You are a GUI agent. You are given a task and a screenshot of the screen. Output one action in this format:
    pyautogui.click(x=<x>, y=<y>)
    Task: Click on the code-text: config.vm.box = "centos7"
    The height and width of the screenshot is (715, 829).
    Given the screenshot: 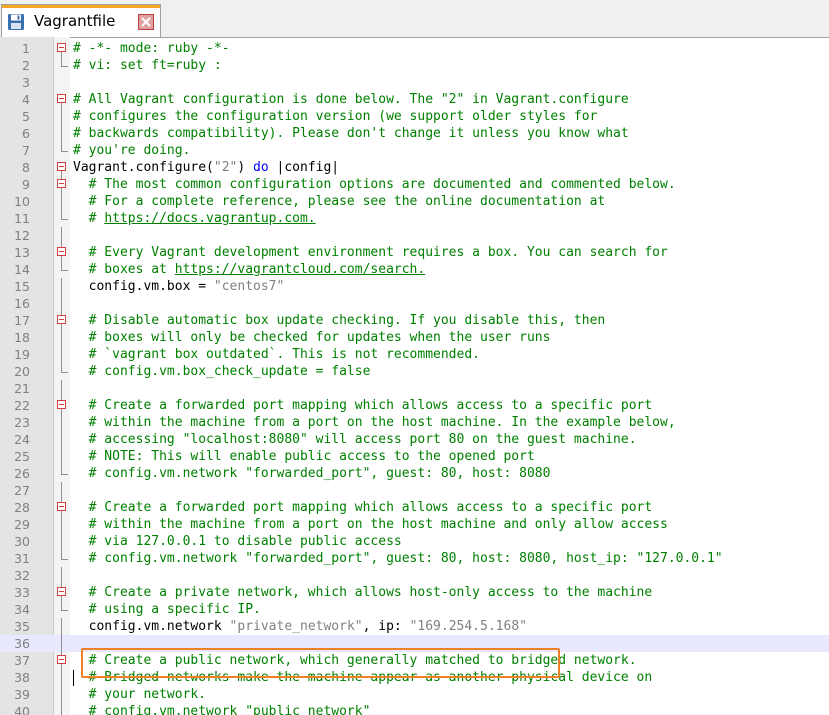 What is the action you would take?
    pyautogui.click(x=179, y=286)
    